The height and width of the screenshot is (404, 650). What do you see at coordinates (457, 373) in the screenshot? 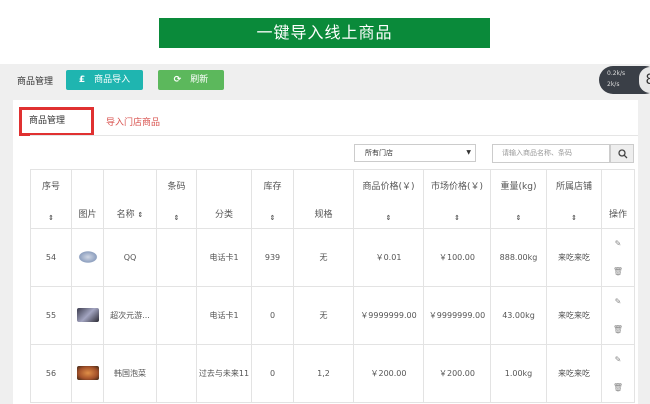
I see `cell-market-price: ￥200.00` at bounding box center [457, 373].